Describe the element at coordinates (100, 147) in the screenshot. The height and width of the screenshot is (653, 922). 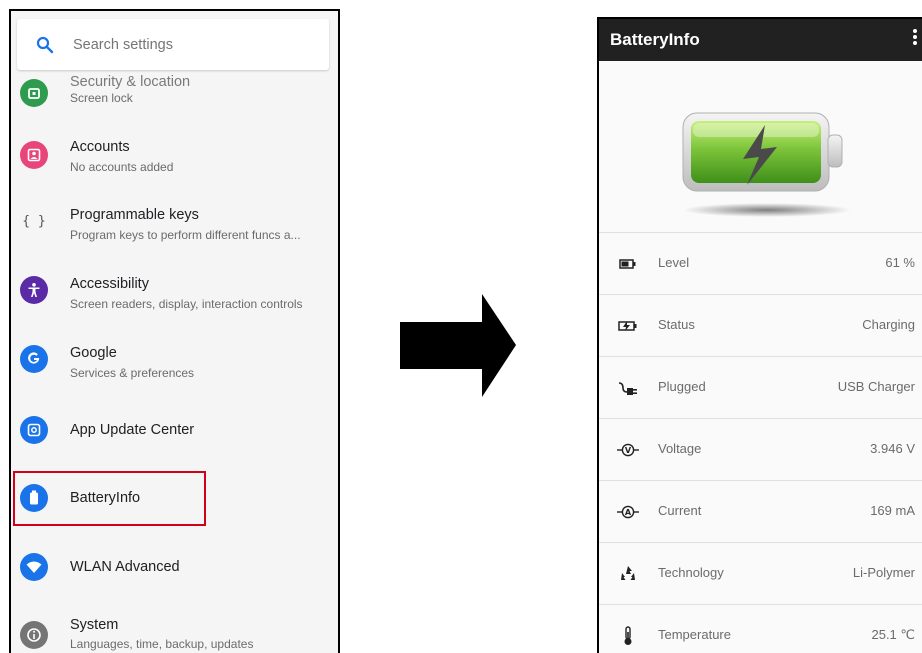
I see `settings-item-title: Accounts` at that location.